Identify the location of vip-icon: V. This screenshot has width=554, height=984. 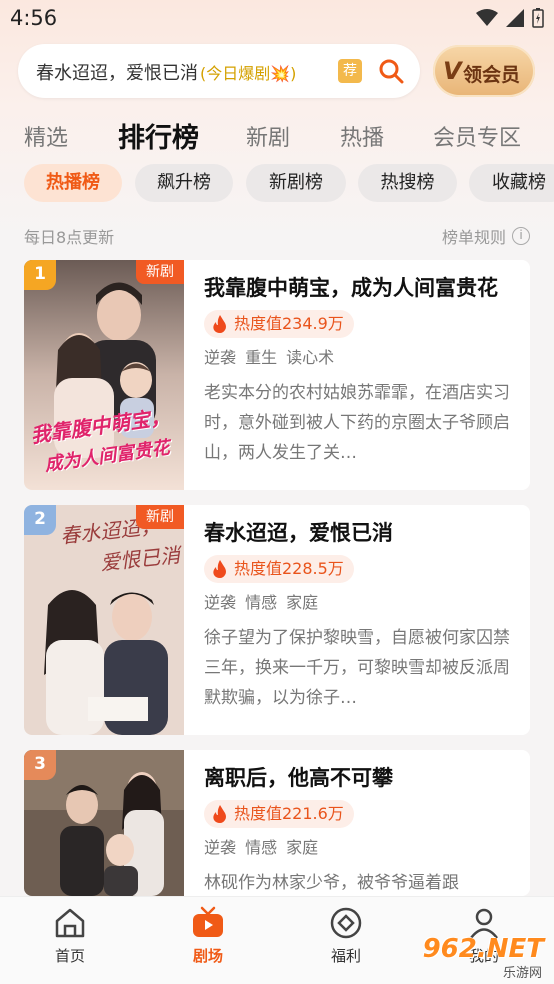
(452, 71).